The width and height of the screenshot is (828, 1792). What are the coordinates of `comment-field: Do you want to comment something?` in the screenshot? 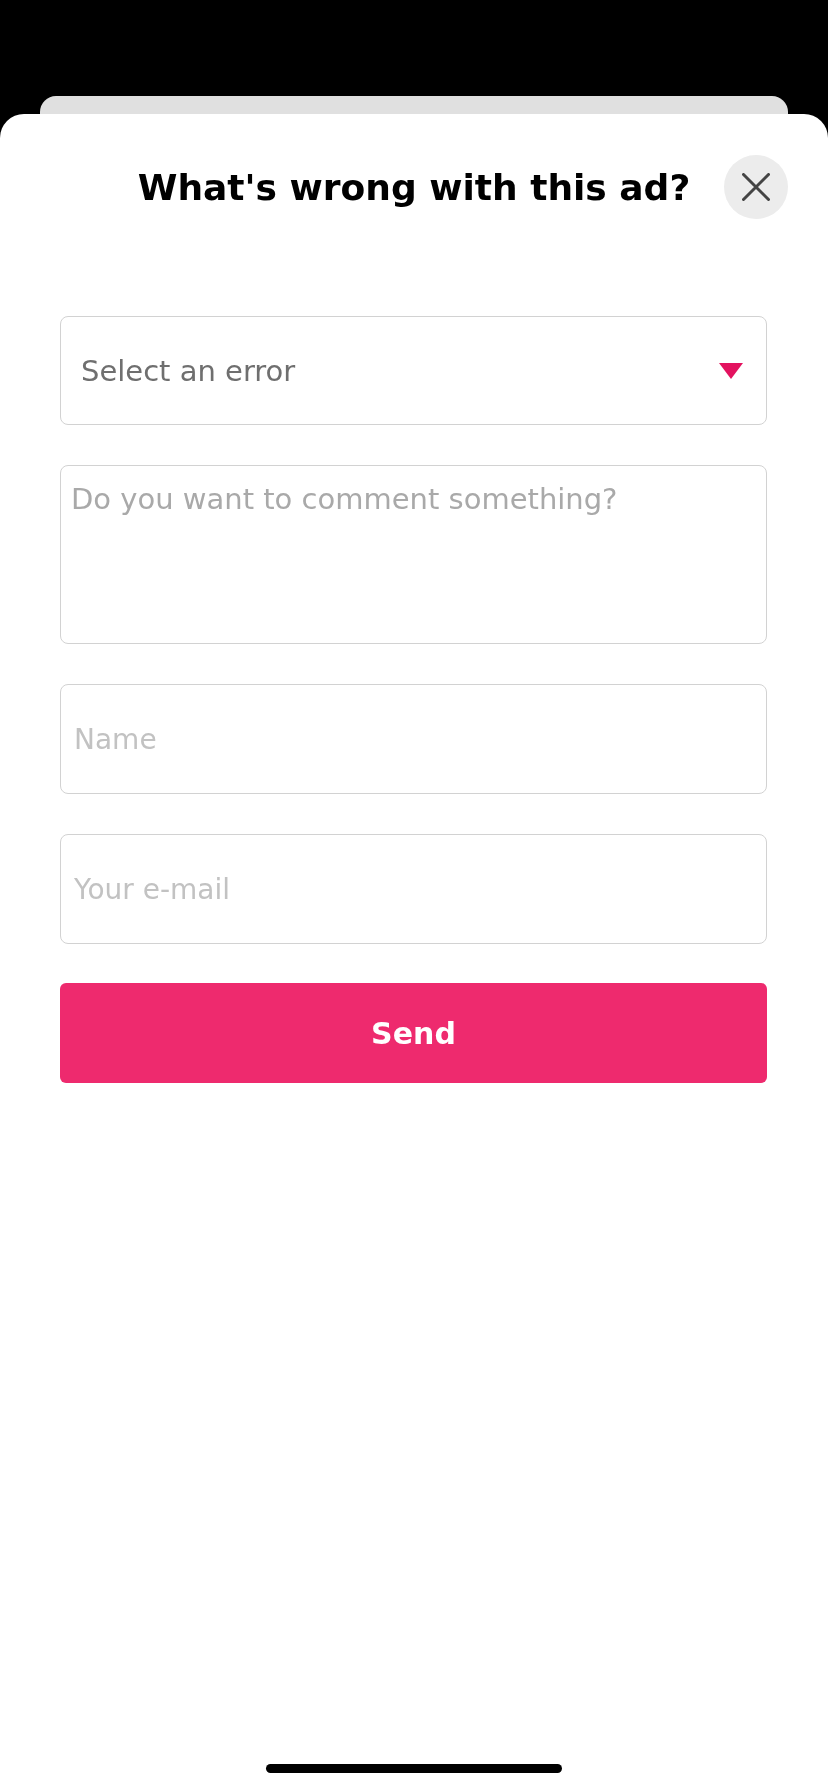 It's located at (413, 554).